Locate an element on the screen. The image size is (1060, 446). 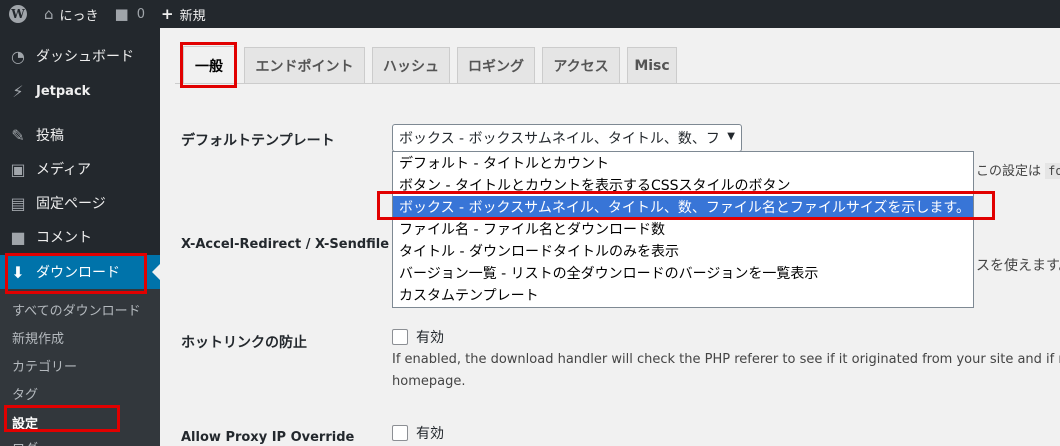
tab-access: アクセス is located at coordinates (581, 65).